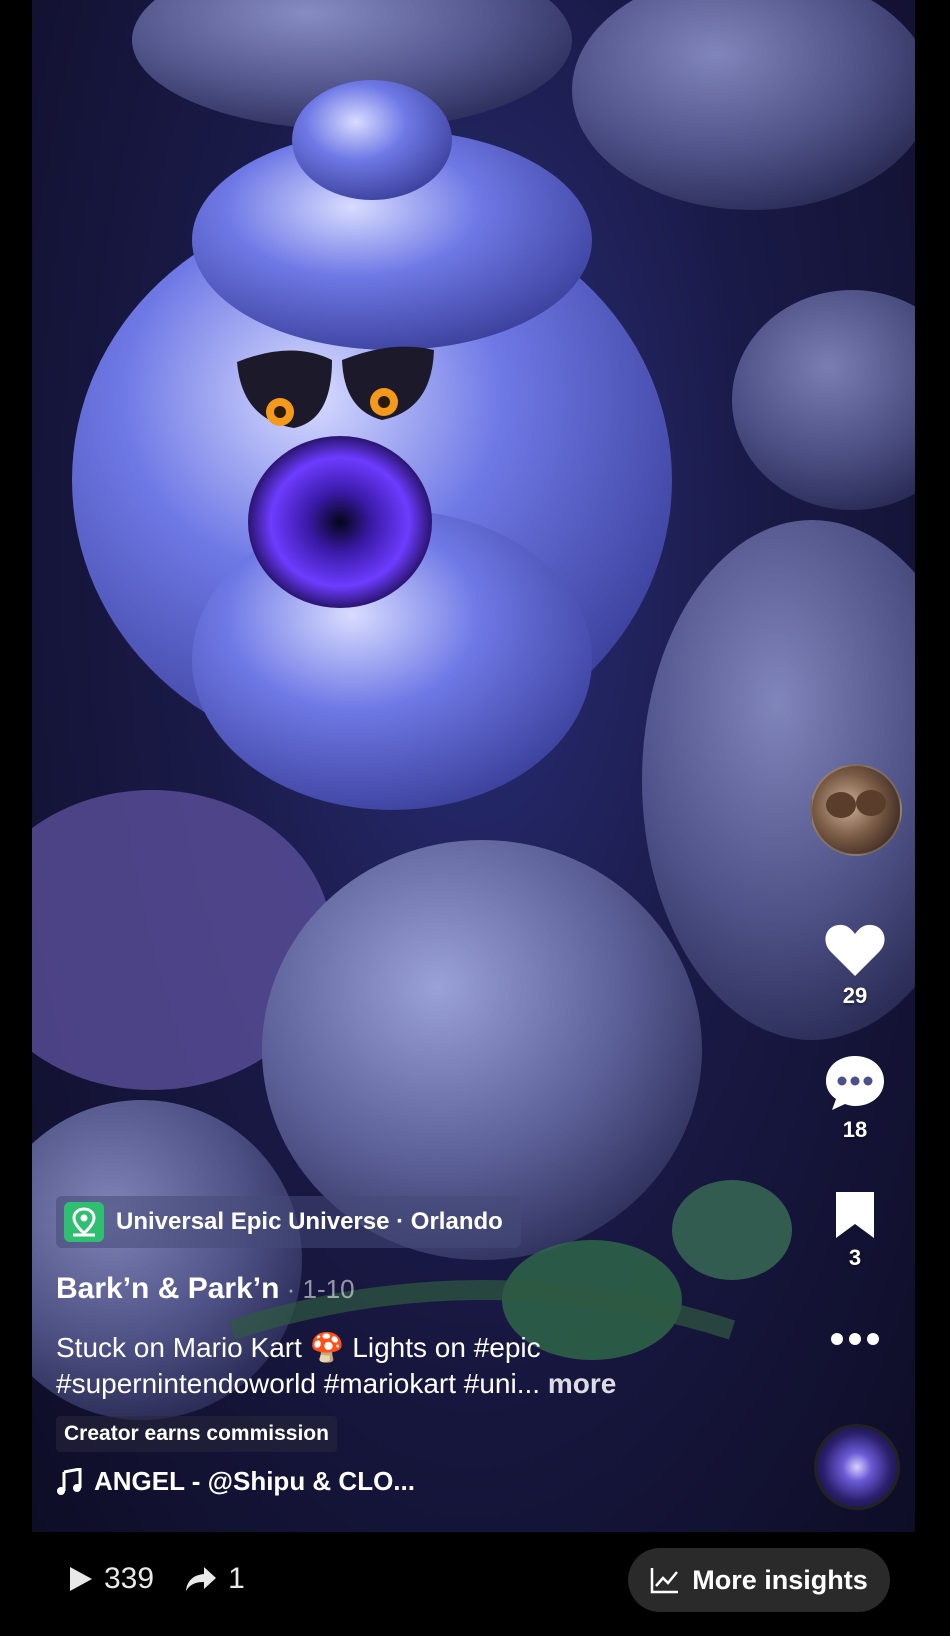  I want to click on commission-badge: Creator earns commission, so click(196, 1434).